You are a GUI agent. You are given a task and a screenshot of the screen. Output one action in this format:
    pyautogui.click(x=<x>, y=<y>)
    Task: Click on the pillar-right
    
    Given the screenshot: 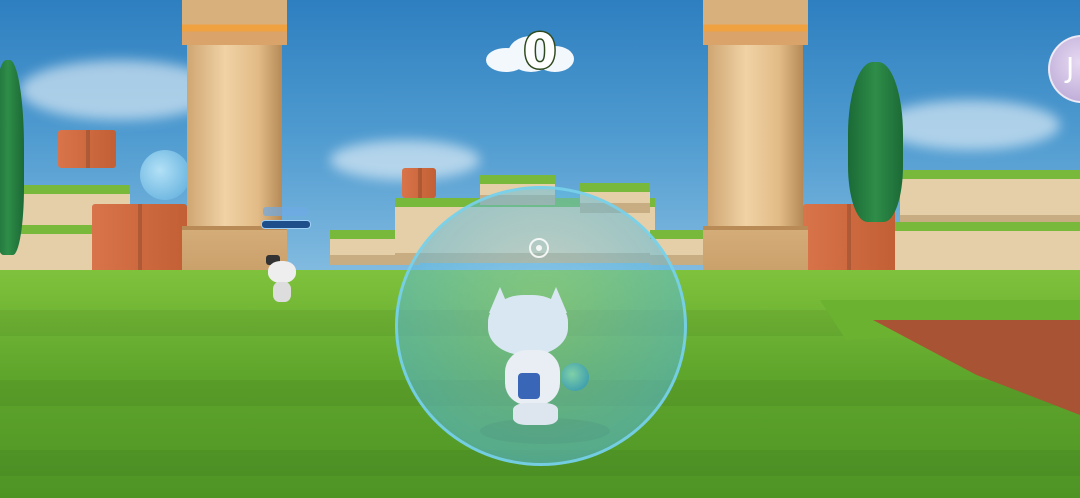 What is the action you would take?
    pyautogui.click(x=755, y=142)
    